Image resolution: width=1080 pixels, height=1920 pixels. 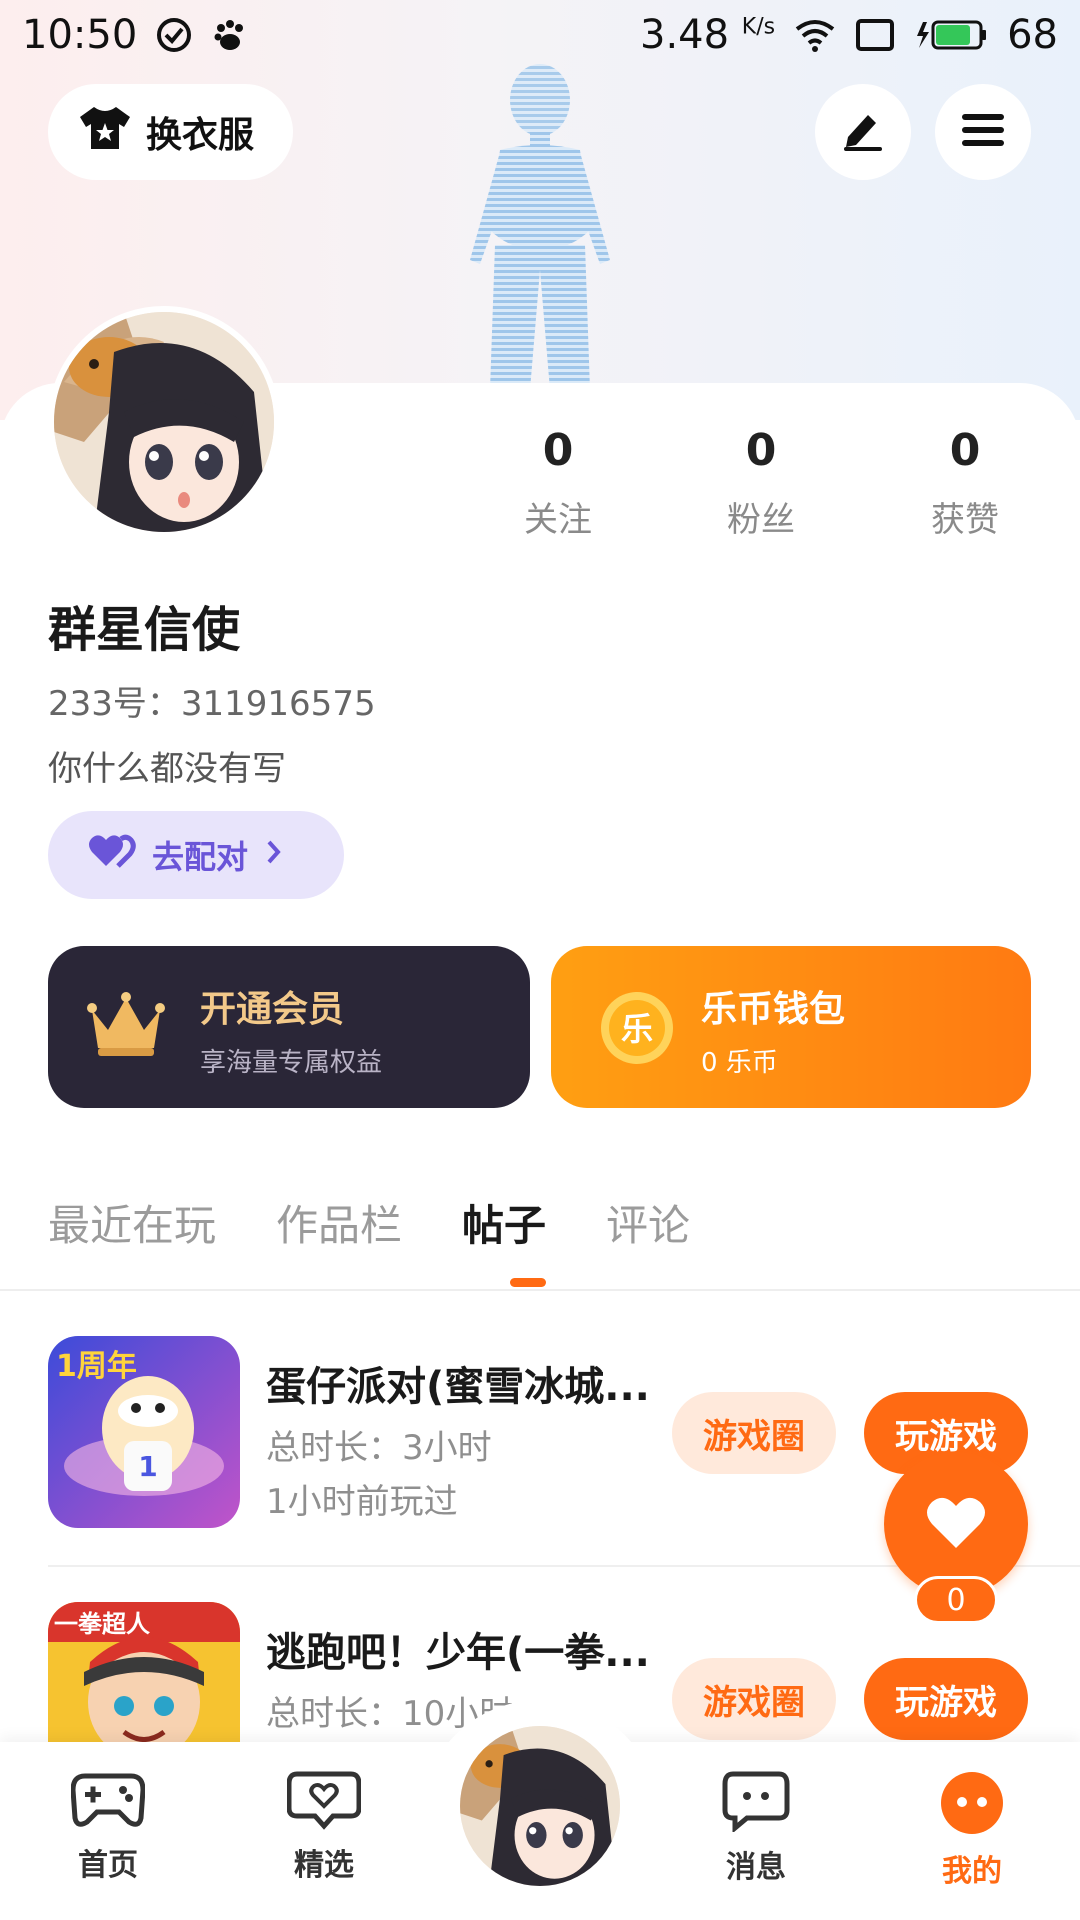 I want to click on like-count-badge: 0, so click(x=956, y=1600).